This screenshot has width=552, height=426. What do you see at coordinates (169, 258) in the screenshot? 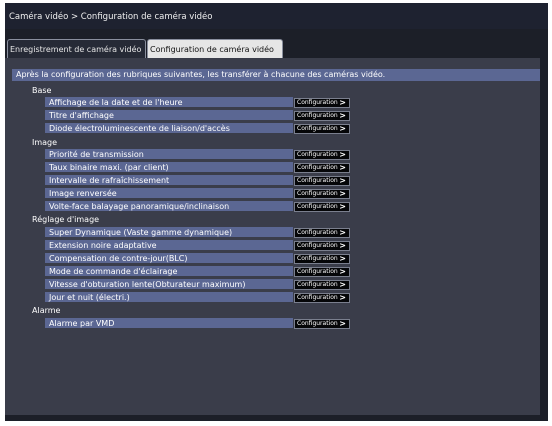
I see `row-compensation-blc: Compensation de contre-jour(BLC)` at bounding box center [169, 258].